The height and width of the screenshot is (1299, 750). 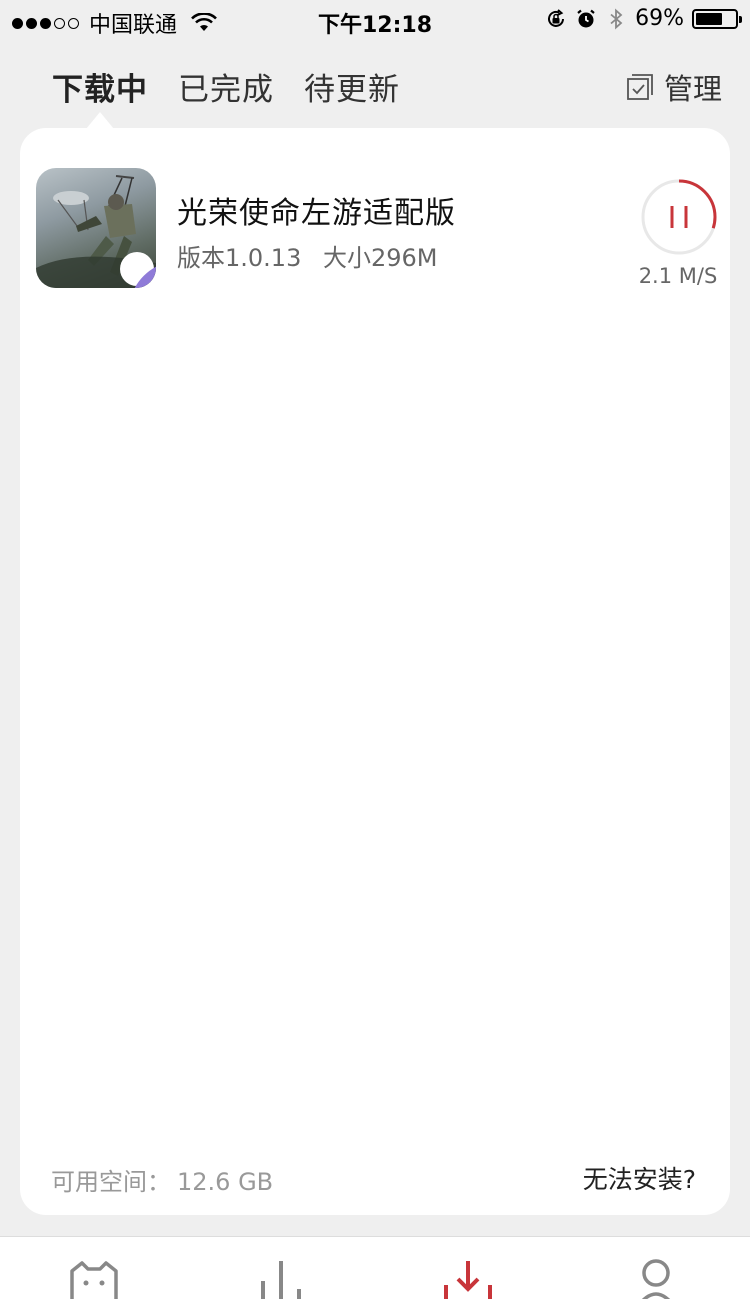 I want to click on nav-ranking, so click(x=281, y=1279).